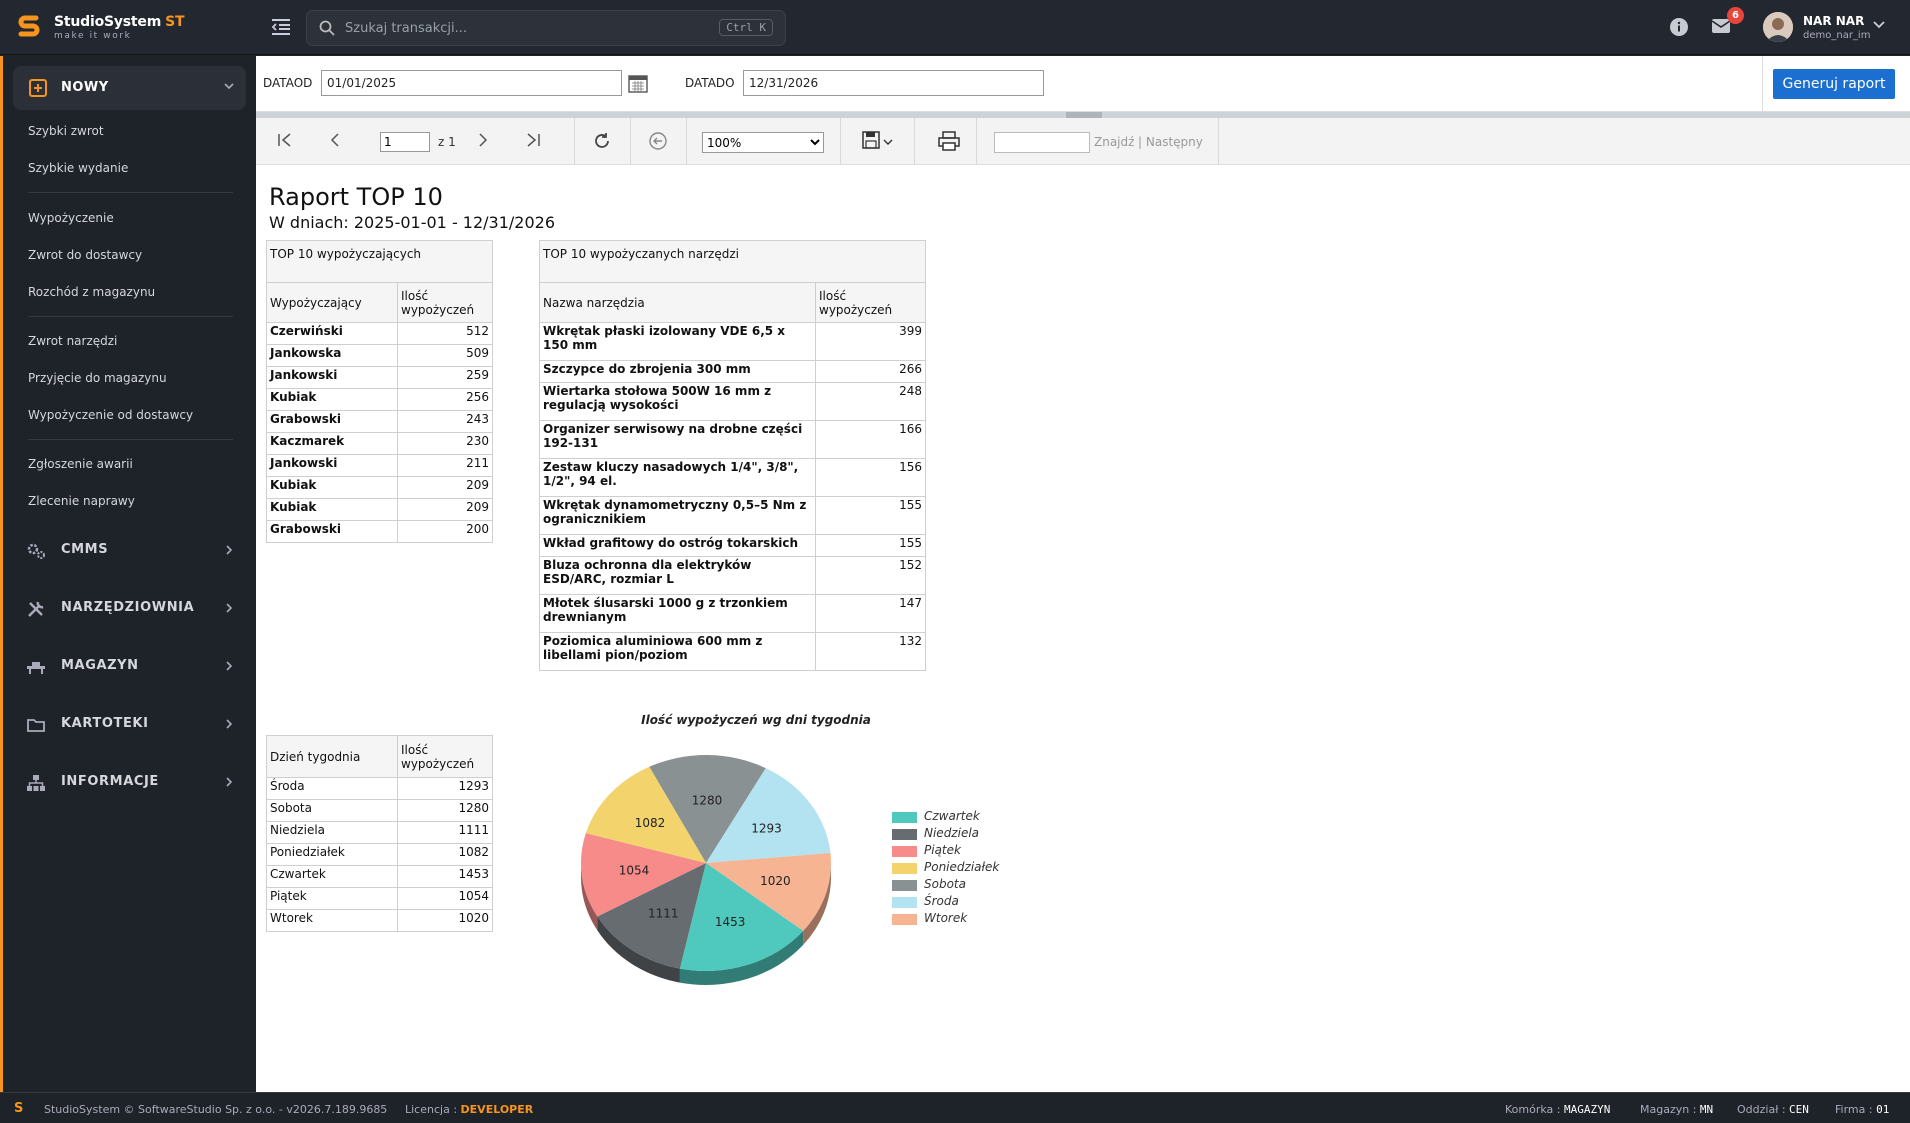  I want to click on sidebar-section-cmms: CMMS, so click(133, 551).